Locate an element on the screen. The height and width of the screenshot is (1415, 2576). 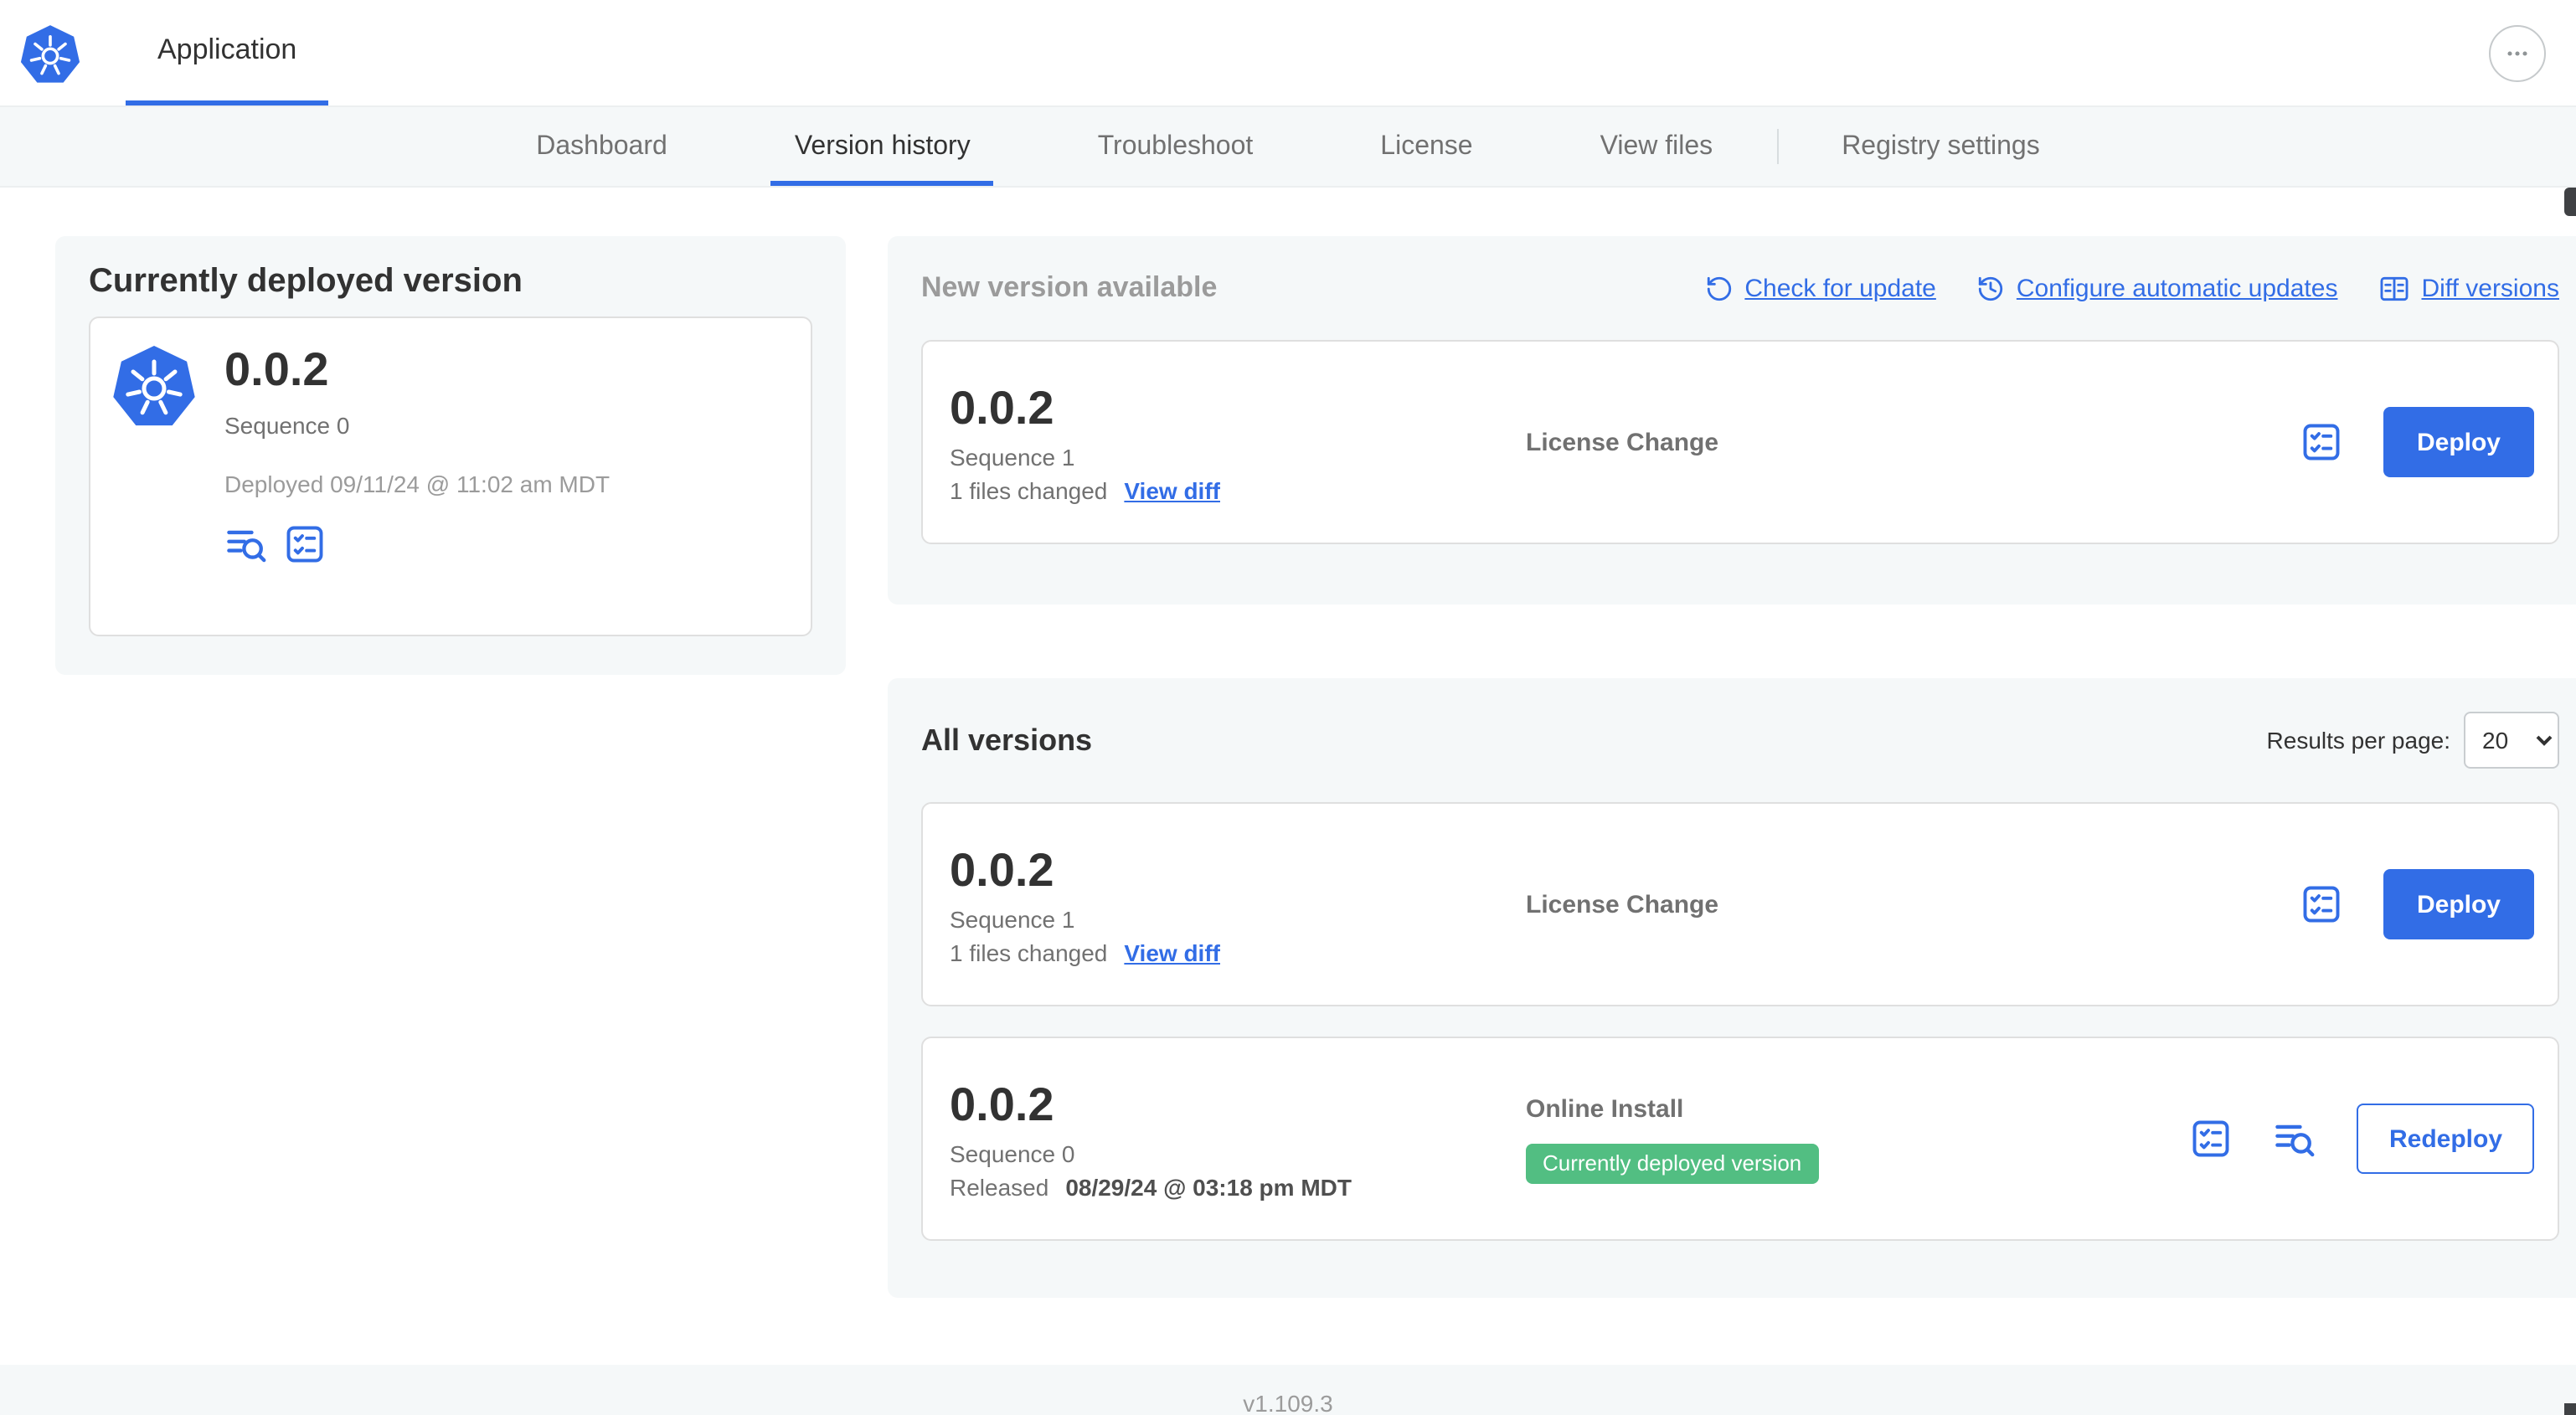
results-per-page-label: Results per page: is located at coordinates (2358, 740).